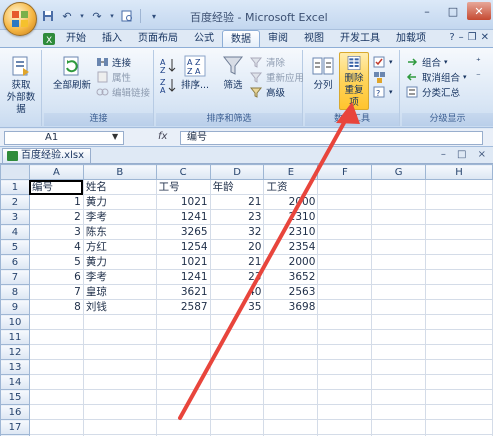 The height and width of the screenshot is (436, 493). What do you see at coordinates (56, 412) in the screenshot?
I see `cell-a16` at bounding box center [56, 412].